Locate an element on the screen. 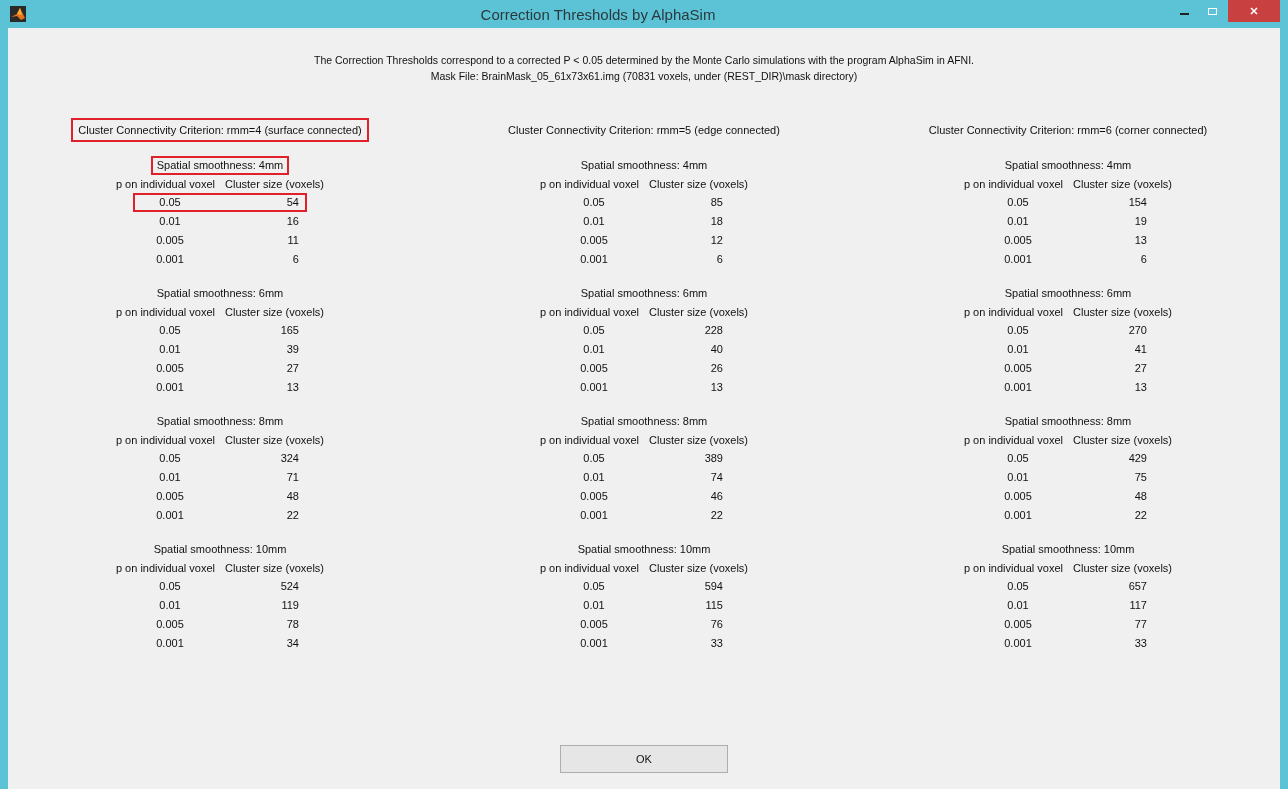 This screenshot has width=1288, height=789. table-cell-text: 270 is located at coordinates (1137, 330).